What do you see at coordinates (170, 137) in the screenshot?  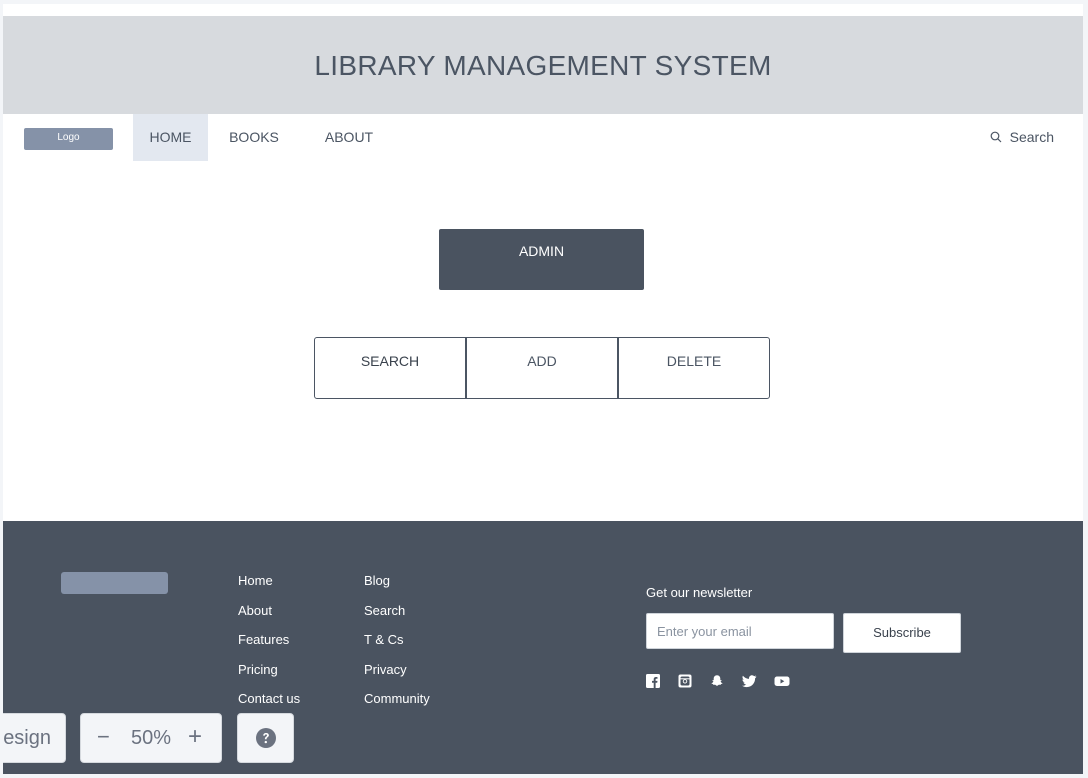 I see `nav-item-home: HOME` at bounding box center [170, 137].